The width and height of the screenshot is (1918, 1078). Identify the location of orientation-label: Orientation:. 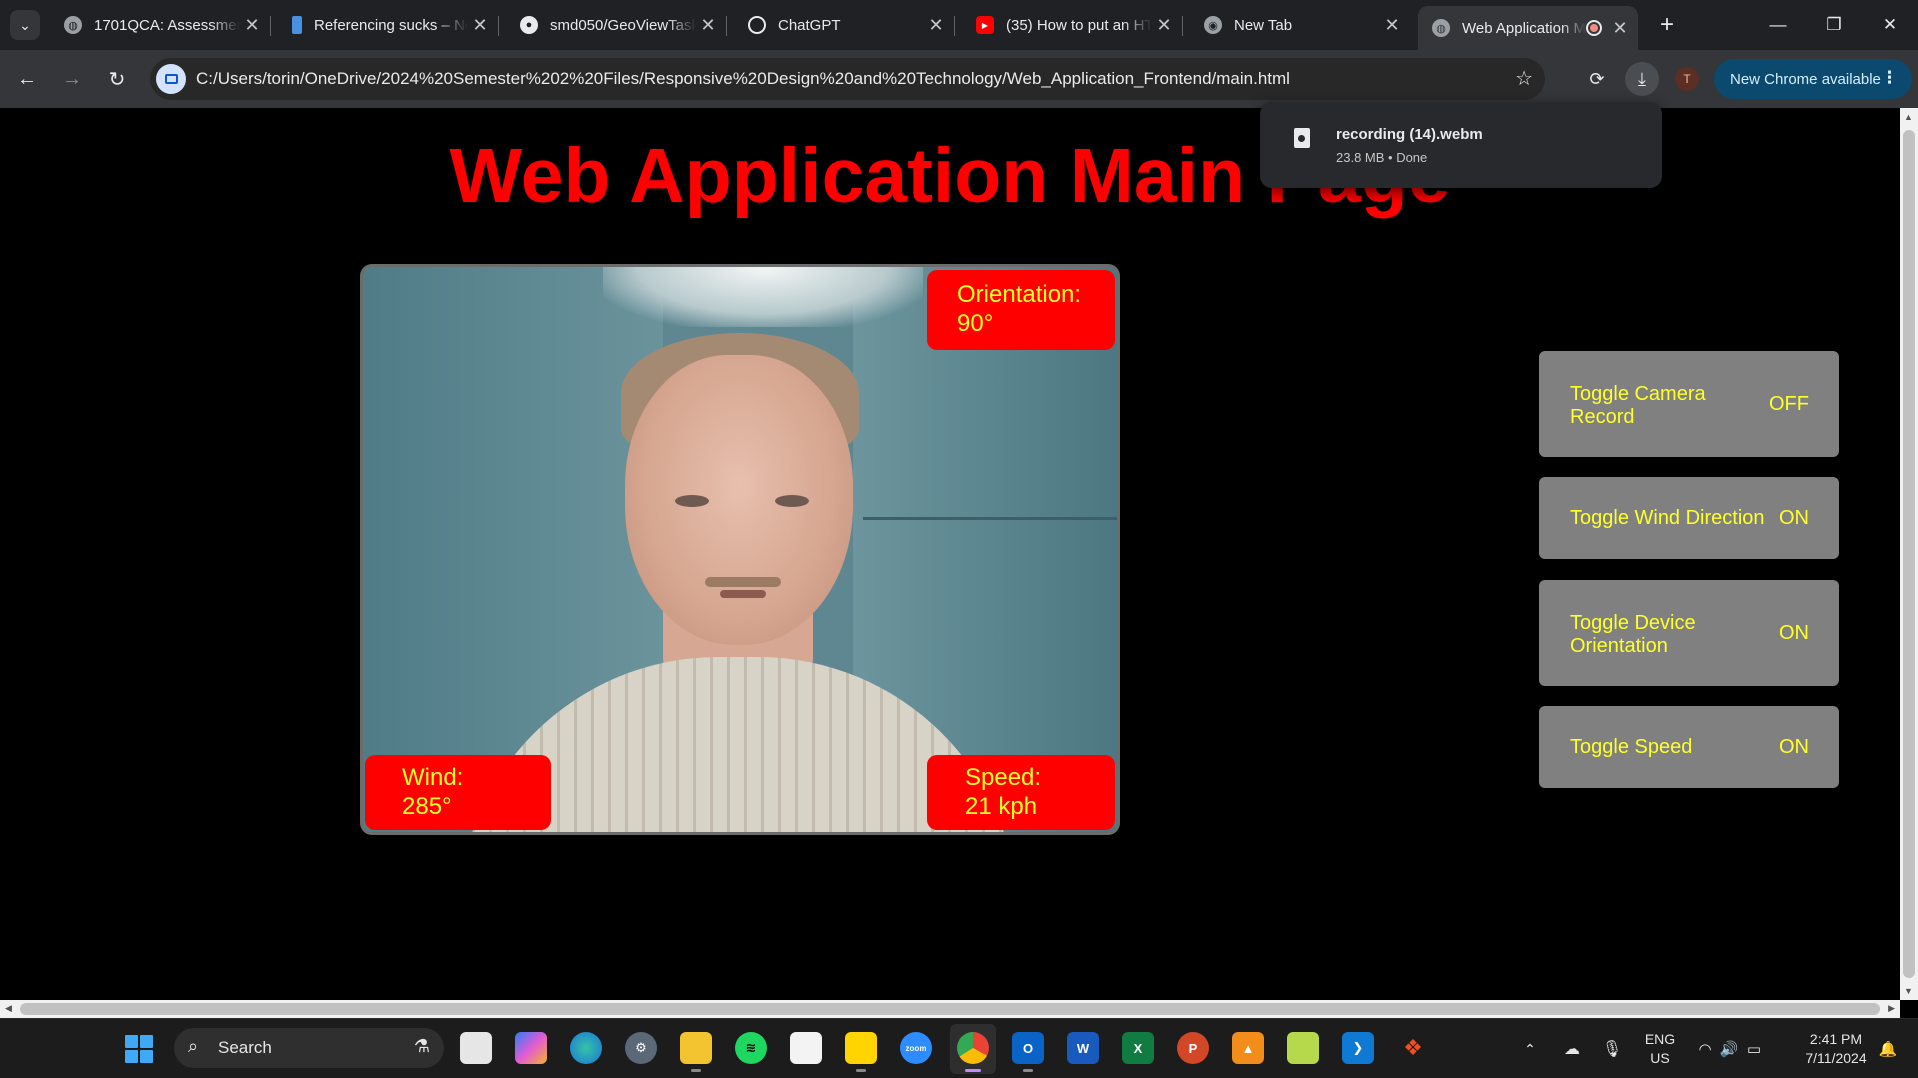
(1019, 294).